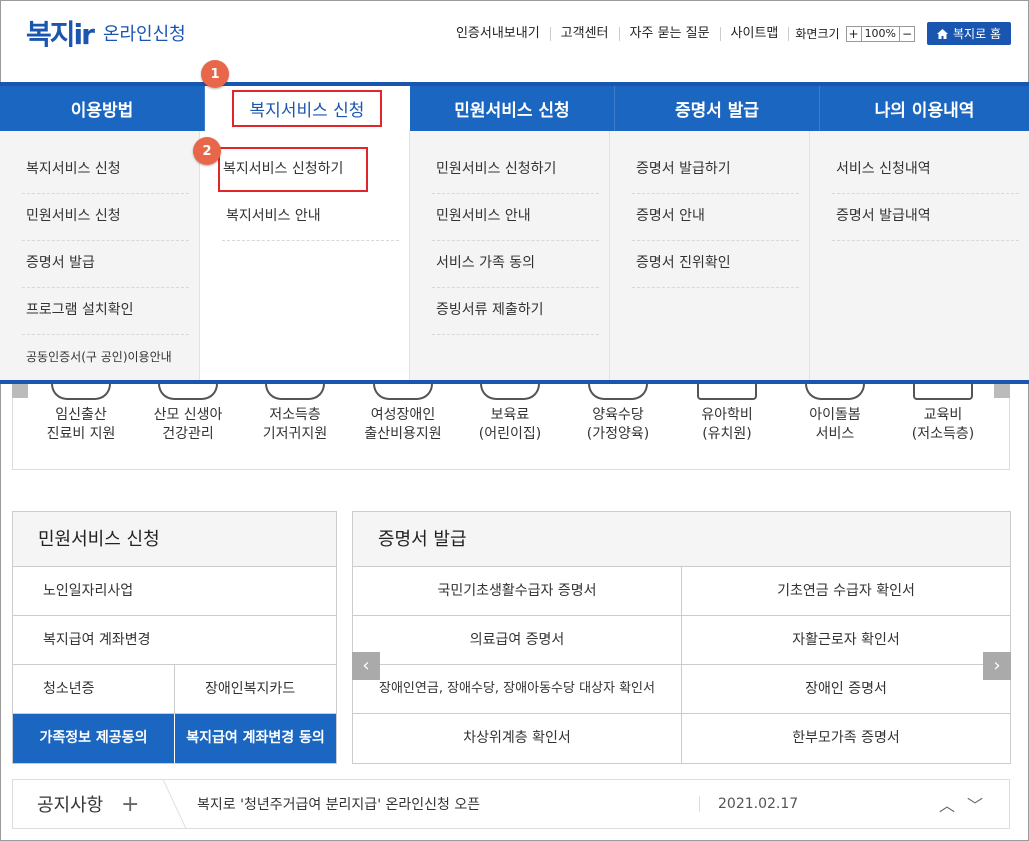 The height and width of the screenshot is (841, 1029). Describe the element at coordinates (102, 111) in the screenshot. I see `tab-usage-label: 이용방법` at that location.